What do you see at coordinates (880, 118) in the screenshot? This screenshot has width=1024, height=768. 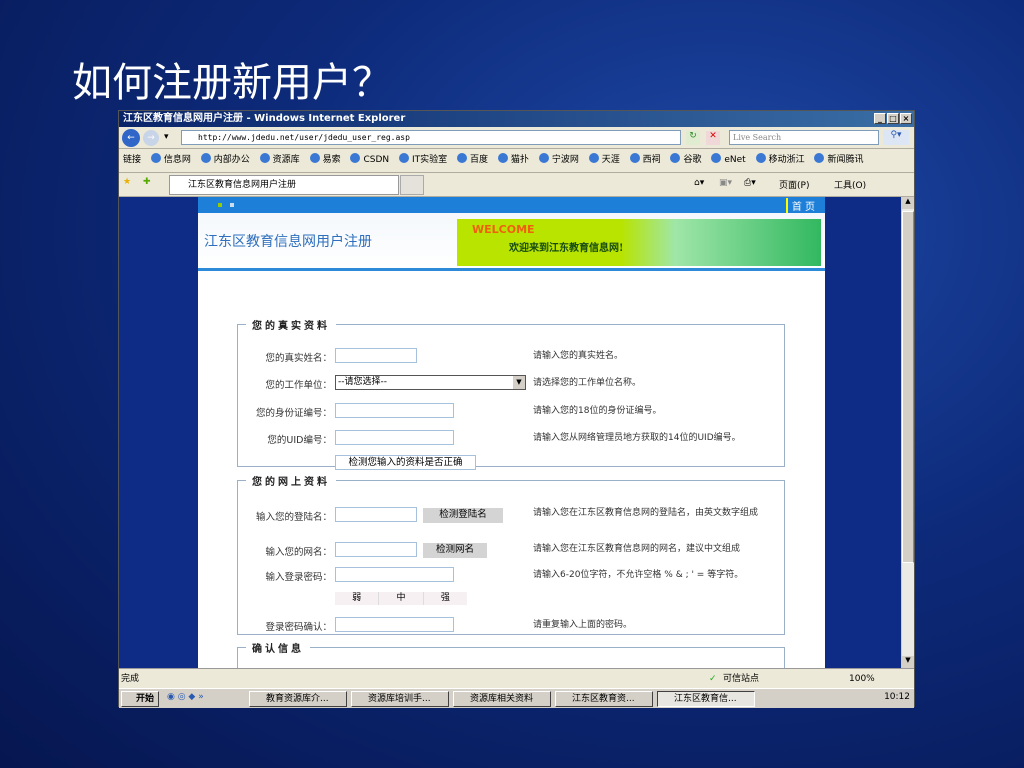 I see `minimize-button: _` at bounding box center [880, 118].